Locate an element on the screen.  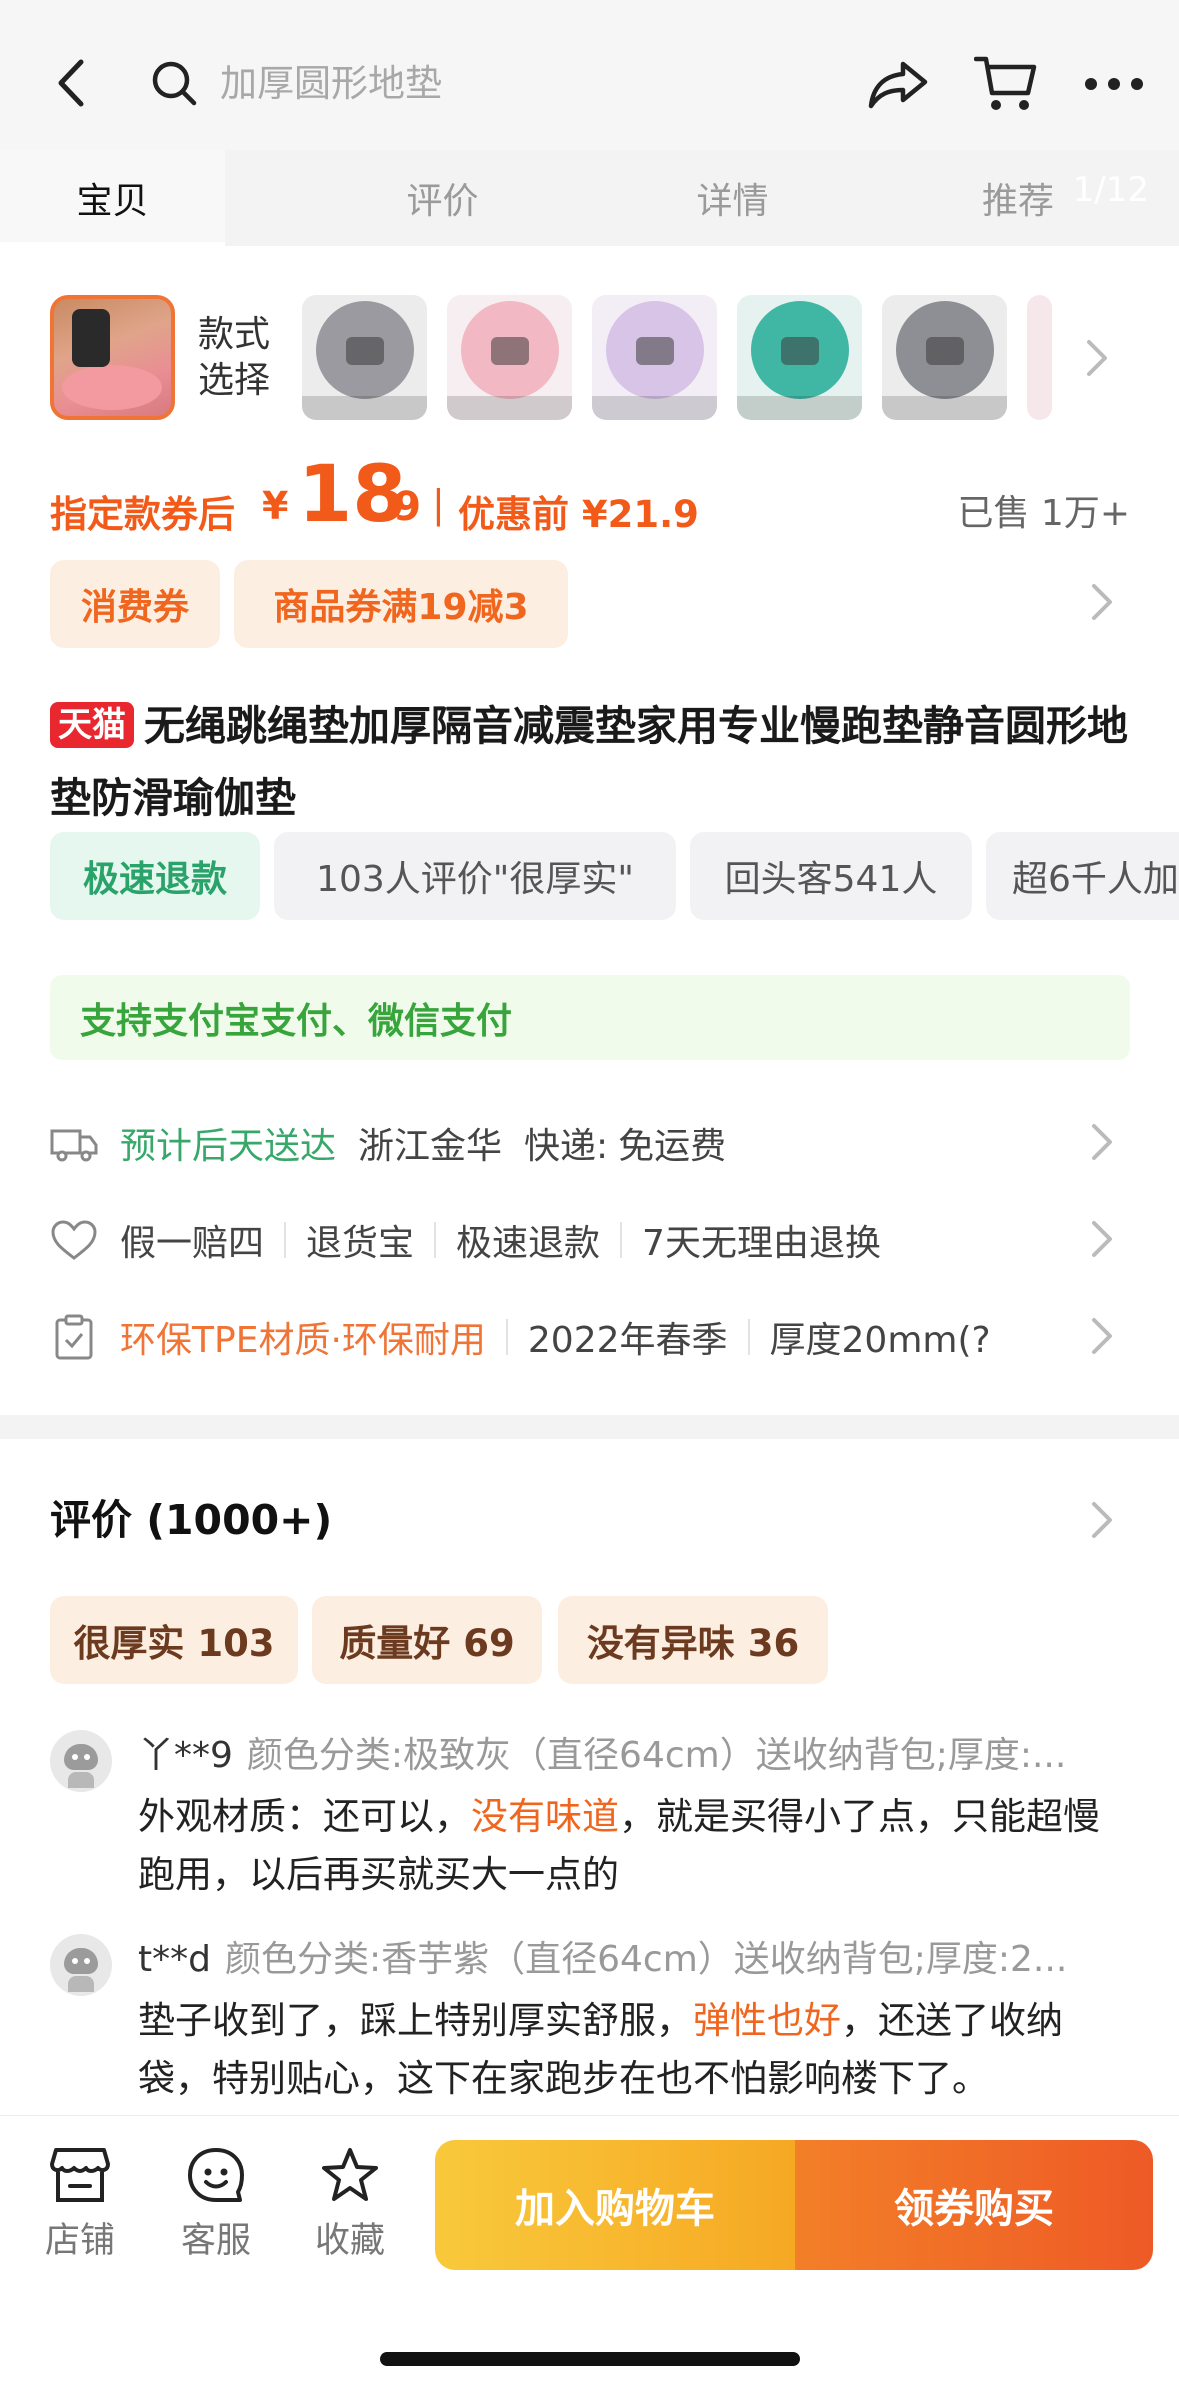
variant-label: 款式选择 is located at coordinates (234, 357).